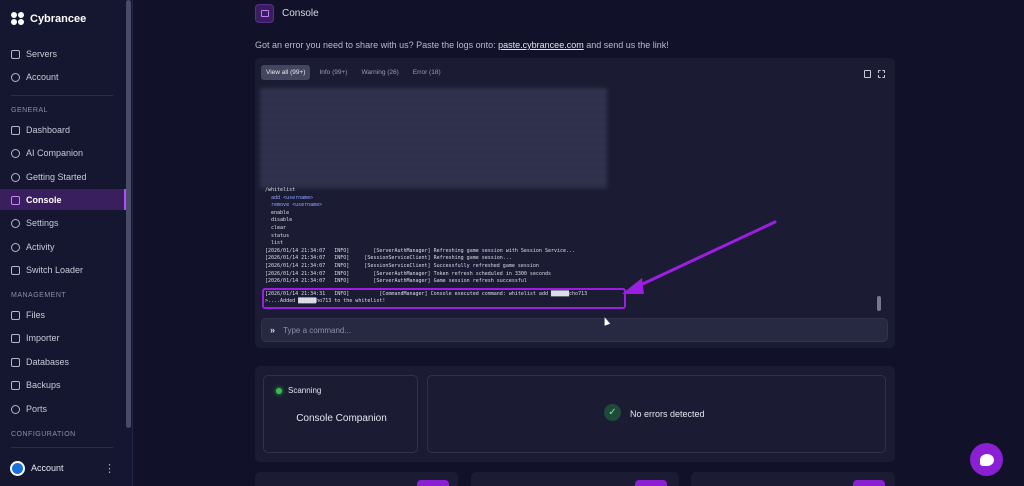 This screenshot has height=486, width=1024. I want to click on sidebar-item-dashboard: Dashboard, so click(40, 130).